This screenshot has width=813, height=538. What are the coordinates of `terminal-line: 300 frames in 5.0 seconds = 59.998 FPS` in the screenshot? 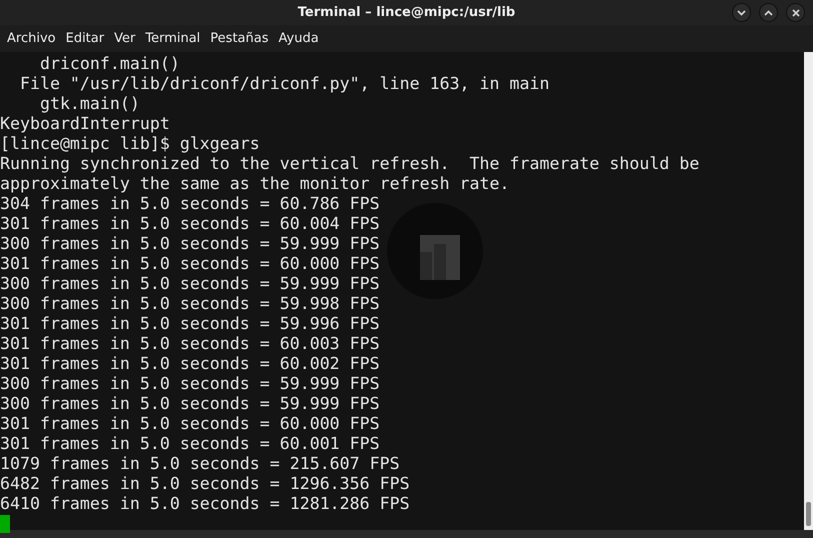 It's located at (190, 303).